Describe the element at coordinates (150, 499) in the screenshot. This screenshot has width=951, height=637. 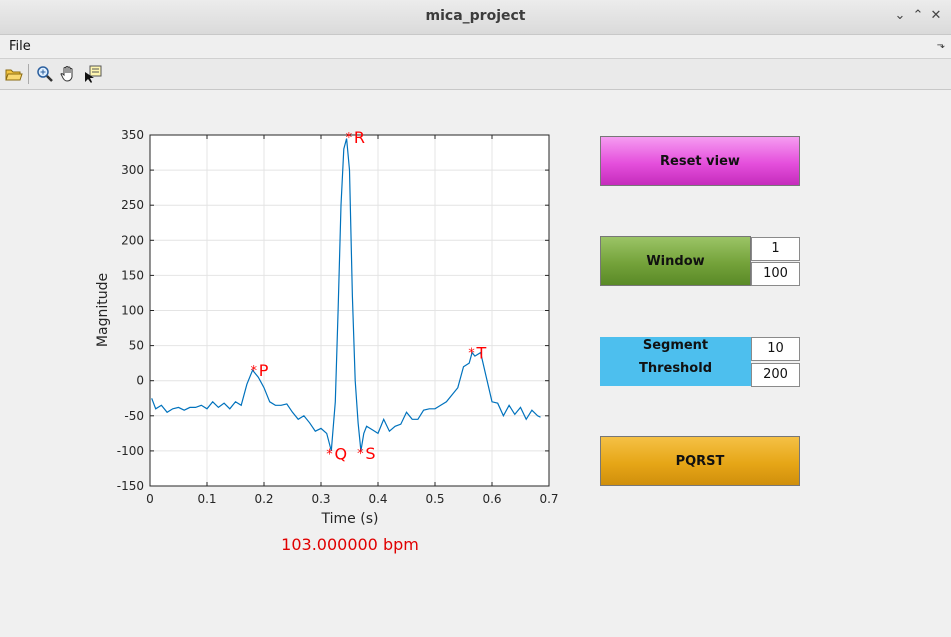
I see `x-tick-label: 0` at that location.